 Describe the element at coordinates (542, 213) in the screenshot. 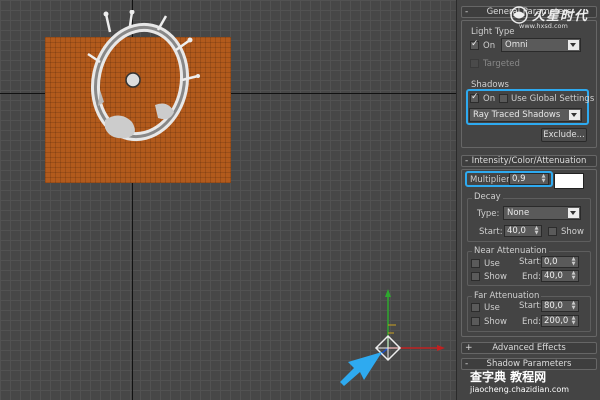

I see `decay-type-dropdown: None` at that location.